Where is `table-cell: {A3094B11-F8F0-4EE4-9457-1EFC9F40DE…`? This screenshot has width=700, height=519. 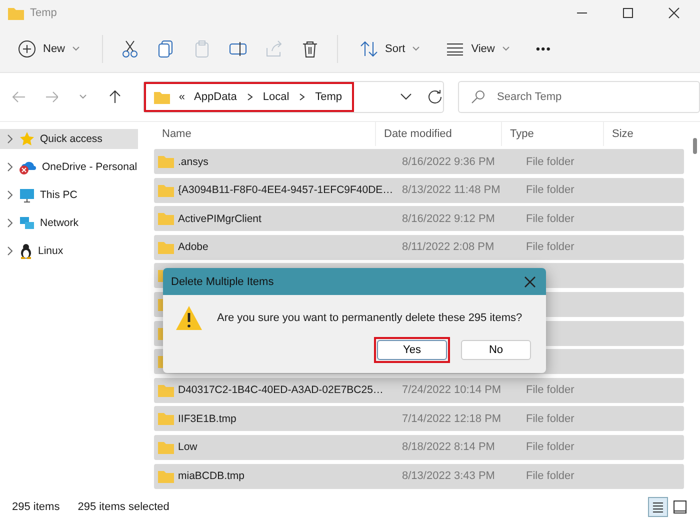 table-cell: {A3094B11-F8F0-4EE4-9457-1EFC9F40DE… is located at coordinates (286, 190).